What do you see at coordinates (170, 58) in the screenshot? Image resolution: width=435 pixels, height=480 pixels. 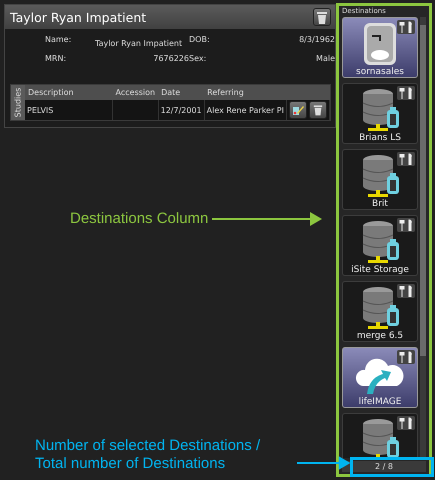 I see `field-value: 7676226` at bounding box center [170, 58].